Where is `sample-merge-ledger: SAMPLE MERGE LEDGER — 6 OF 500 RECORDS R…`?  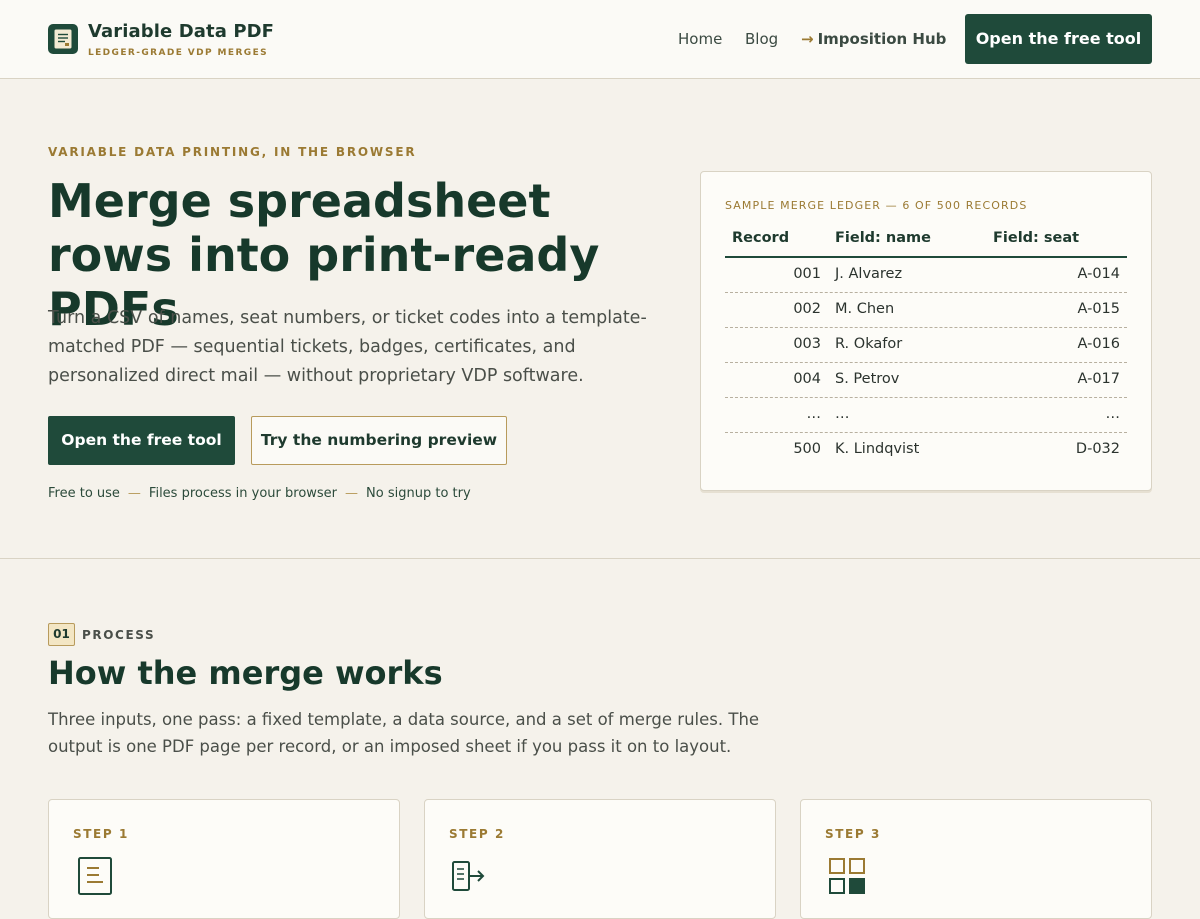 sample-merge-ledger: SAMPLE MERGE LEDGER — 6 OF 500 RECORDS R… is located at coordinates (926, 331).